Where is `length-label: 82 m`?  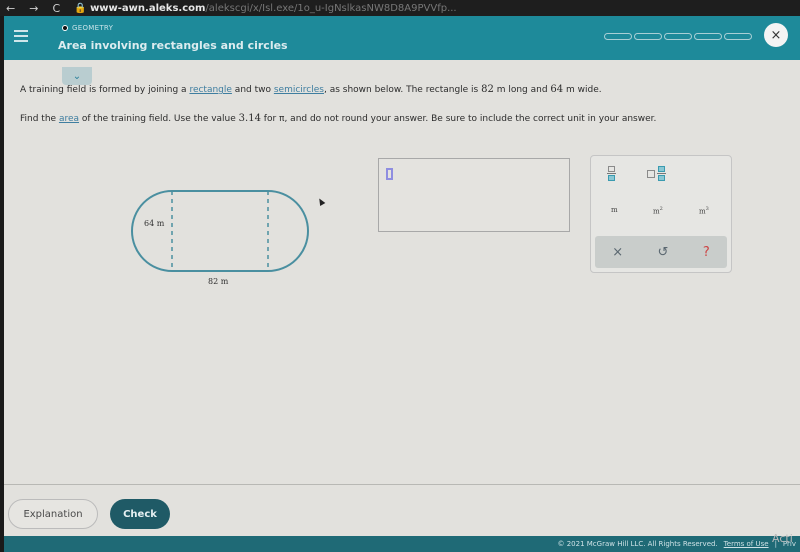
length-label: 82 m is located at coordinates (218, 280).